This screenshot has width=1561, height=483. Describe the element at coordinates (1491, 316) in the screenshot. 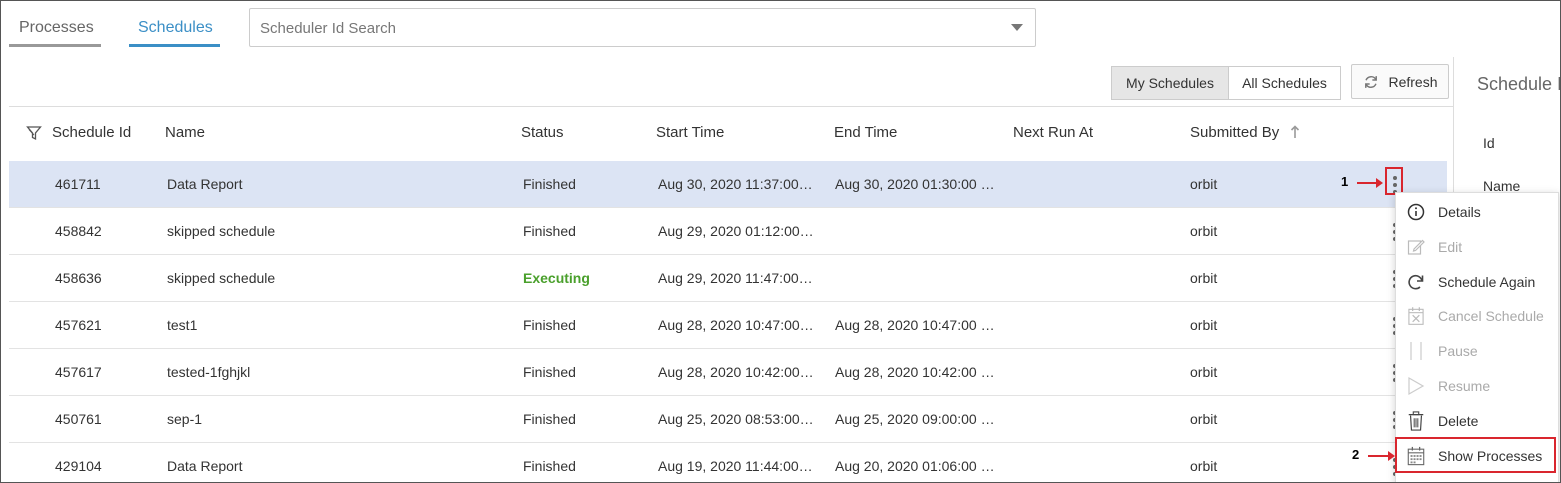

I see `menu-item-label: Cancel Schedule` at that location.